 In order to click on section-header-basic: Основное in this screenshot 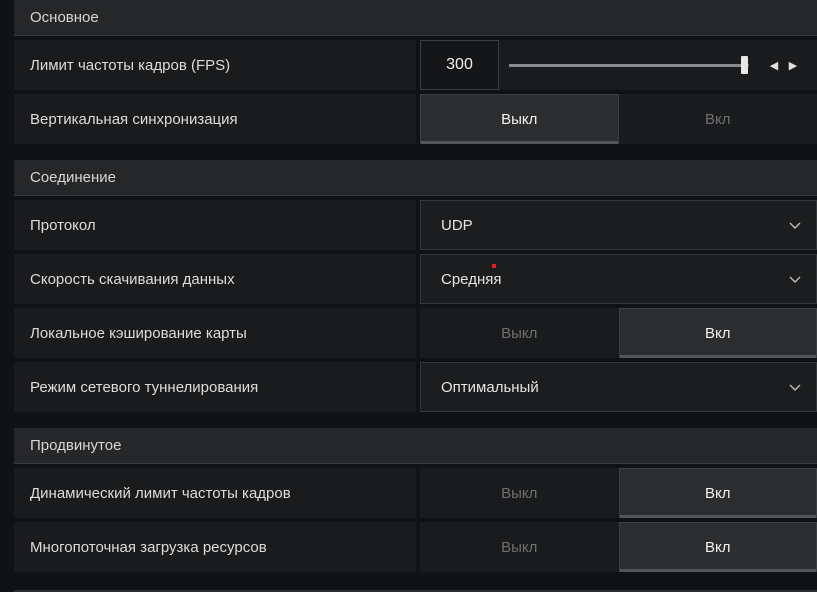, I will do `click(415, 18)`.